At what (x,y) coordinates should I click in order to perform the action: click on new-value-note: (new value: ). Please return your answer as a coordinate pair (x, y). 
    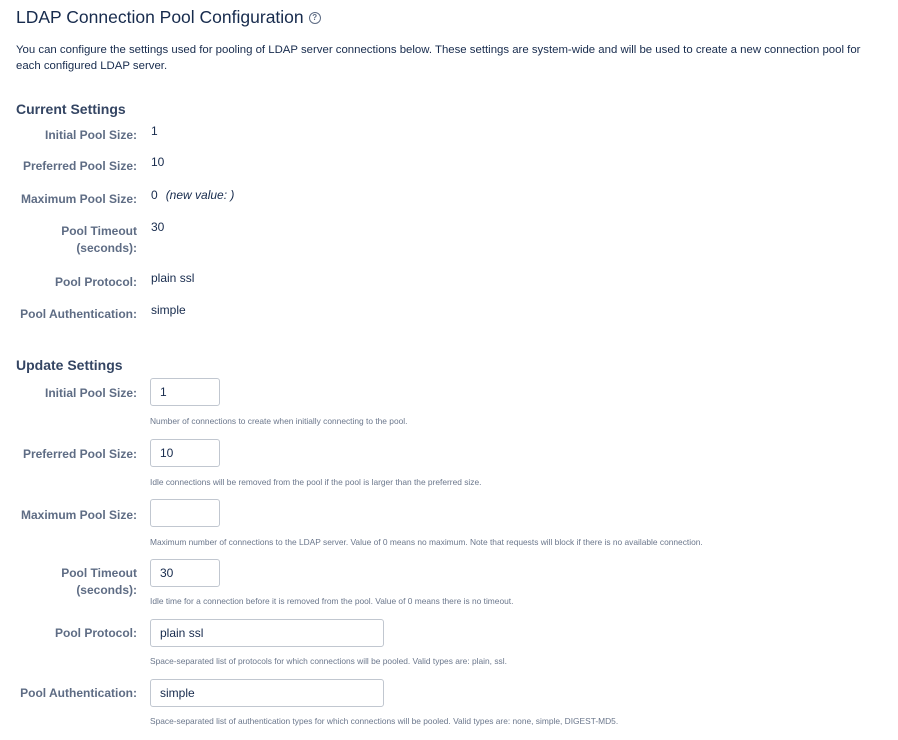
    Looking at the image, I should click on (200, 195).